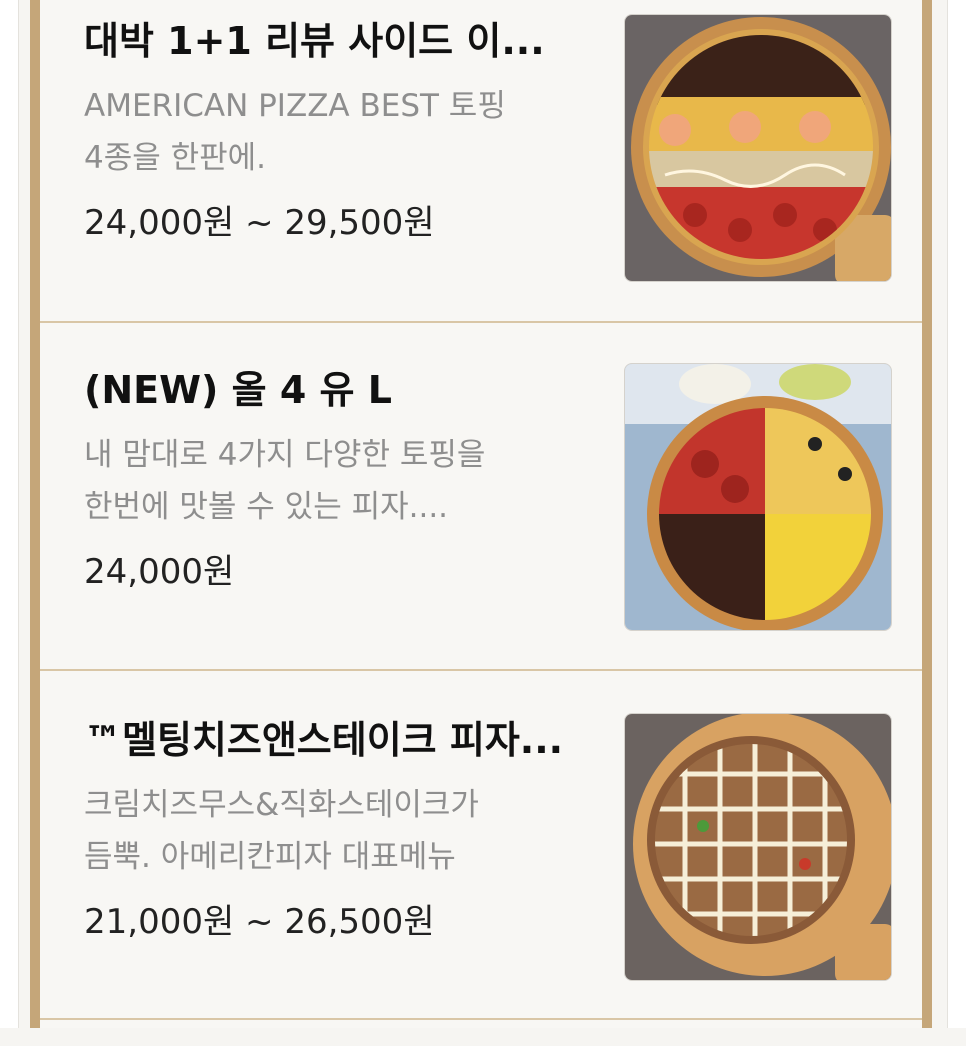 This screenshot has height=1046, width=966. I want to click on menu-item-description-line: AMERICAN PIZZA BEST 토핑, so click(295, 106).